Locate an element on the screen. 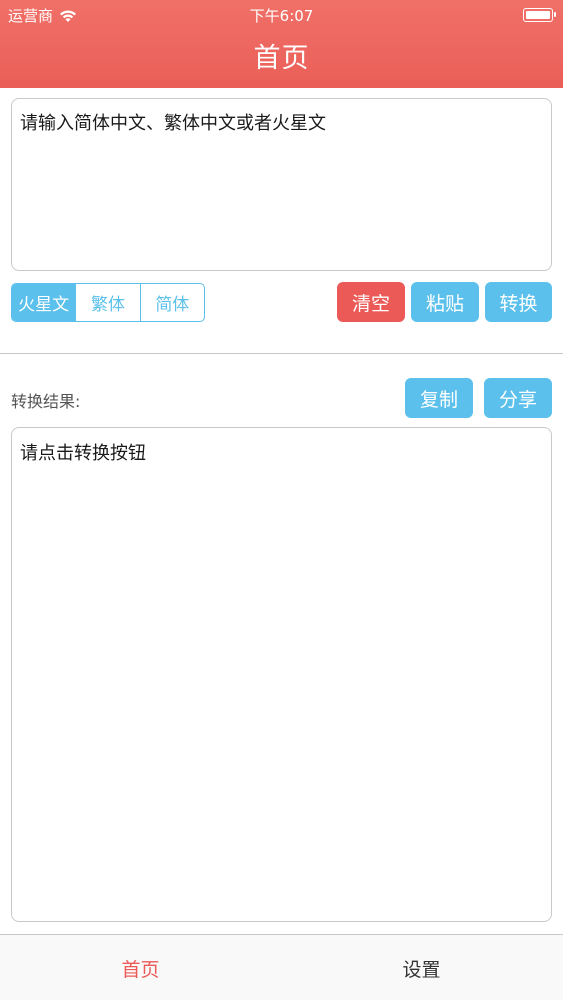  nav-header: 运营商 下午6:07 首页 is located at coordinates (281, 44).